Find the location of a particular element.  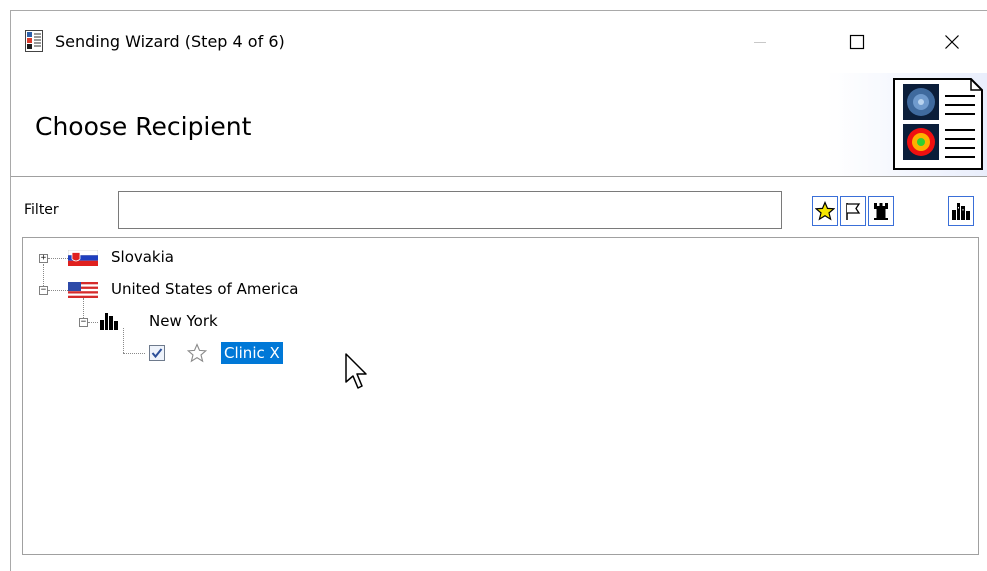

tree-node-usa: United States of America is located at coordinates (204, 289).